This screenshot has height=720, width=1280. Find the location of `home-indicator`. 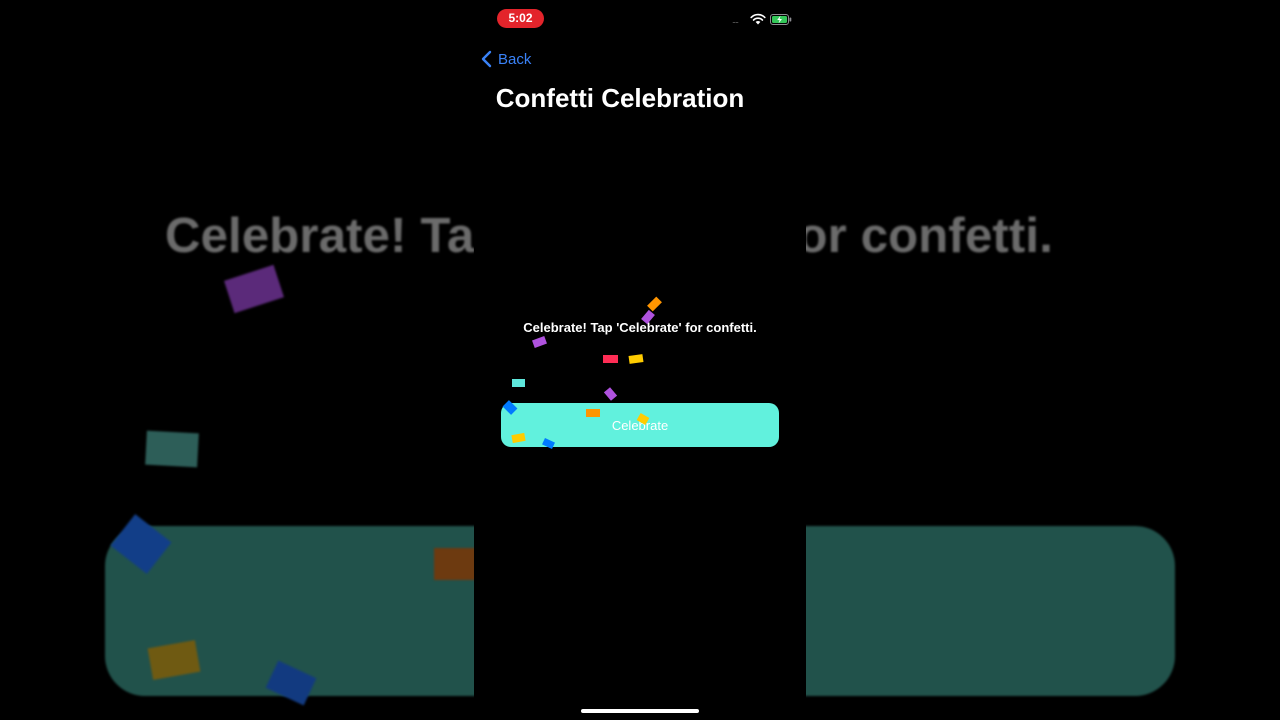

home-indicator is located at coordinates (640, 711).